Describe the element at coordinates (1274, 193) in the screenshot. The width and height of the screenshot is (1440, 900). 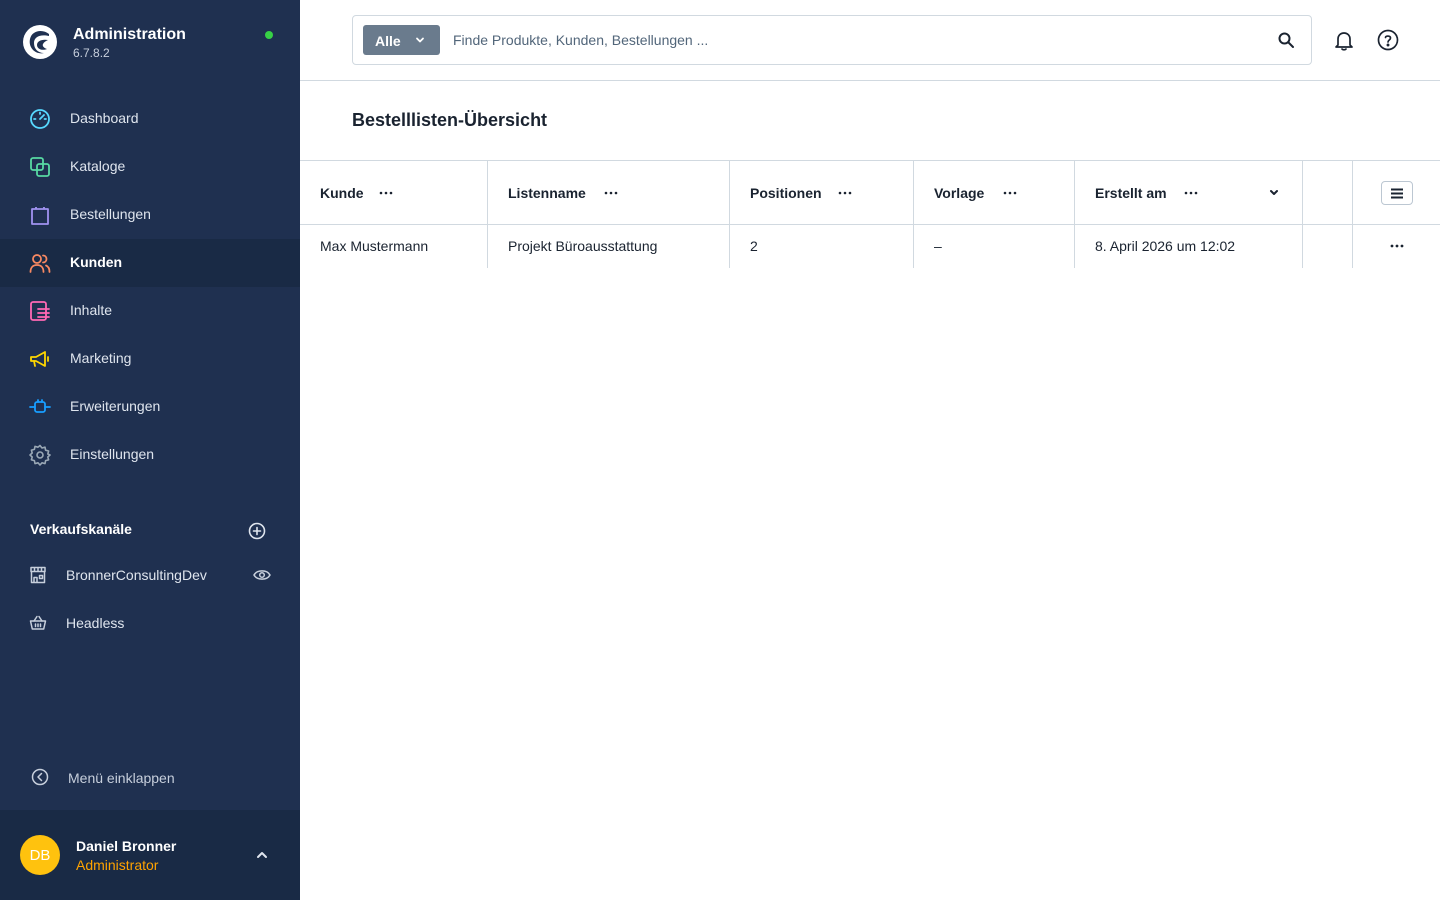
I see `sort-descending-icon` at that location.